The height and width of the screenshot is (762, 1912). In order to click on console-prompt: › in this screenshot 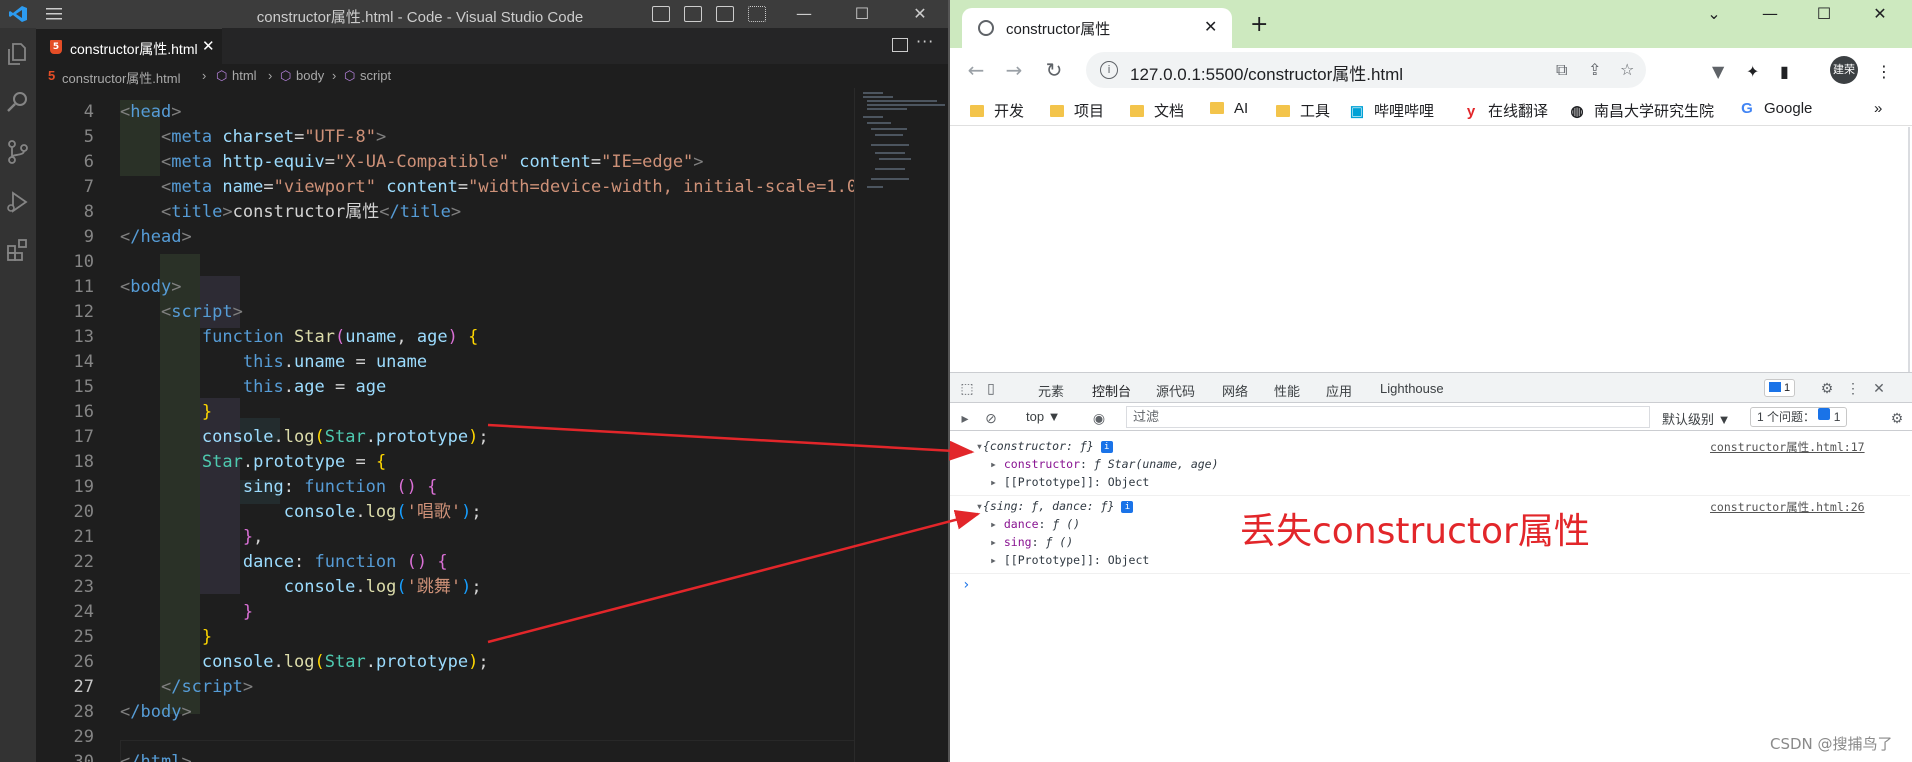, I will do `click(966, 585)`.